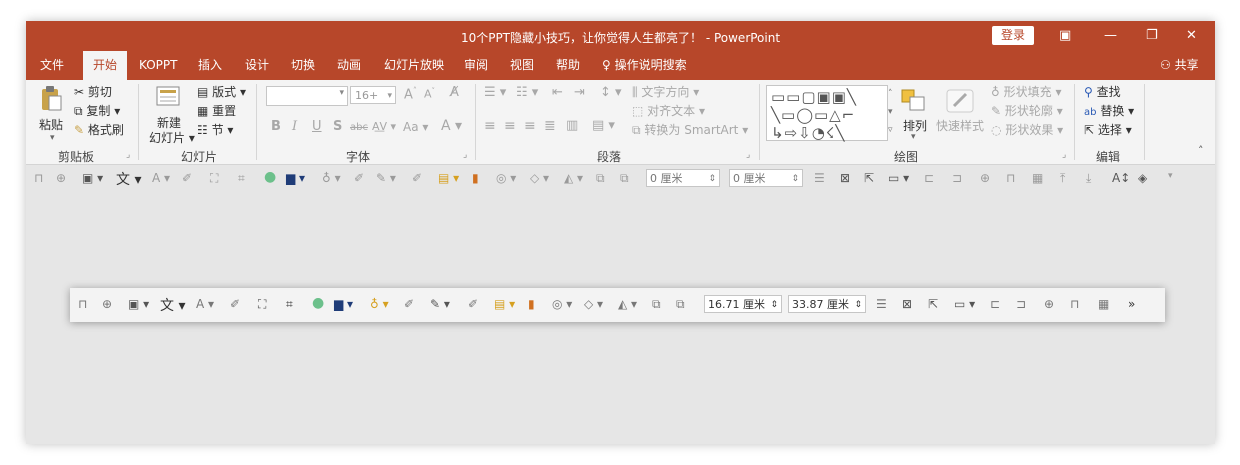 This screenshot has height=465, width=1240. What do you see at coordinates (221, 91) in the screenshot?
I see `layout-button: ▤ 版式 ▾` at bounding box center [221, 91].